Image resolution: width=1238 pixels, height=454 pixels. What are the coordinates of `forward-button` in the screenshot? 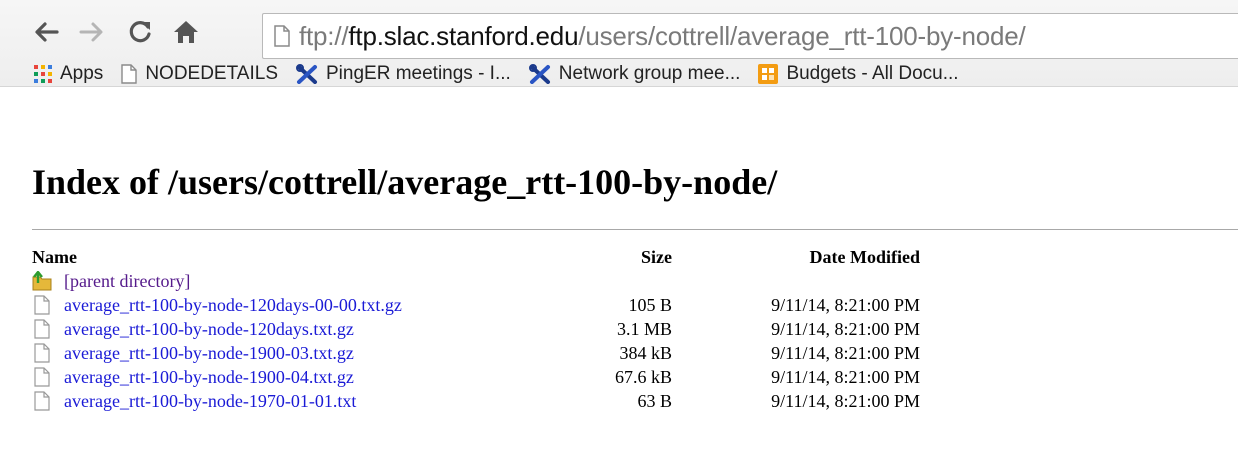 It's located at (92, 32).